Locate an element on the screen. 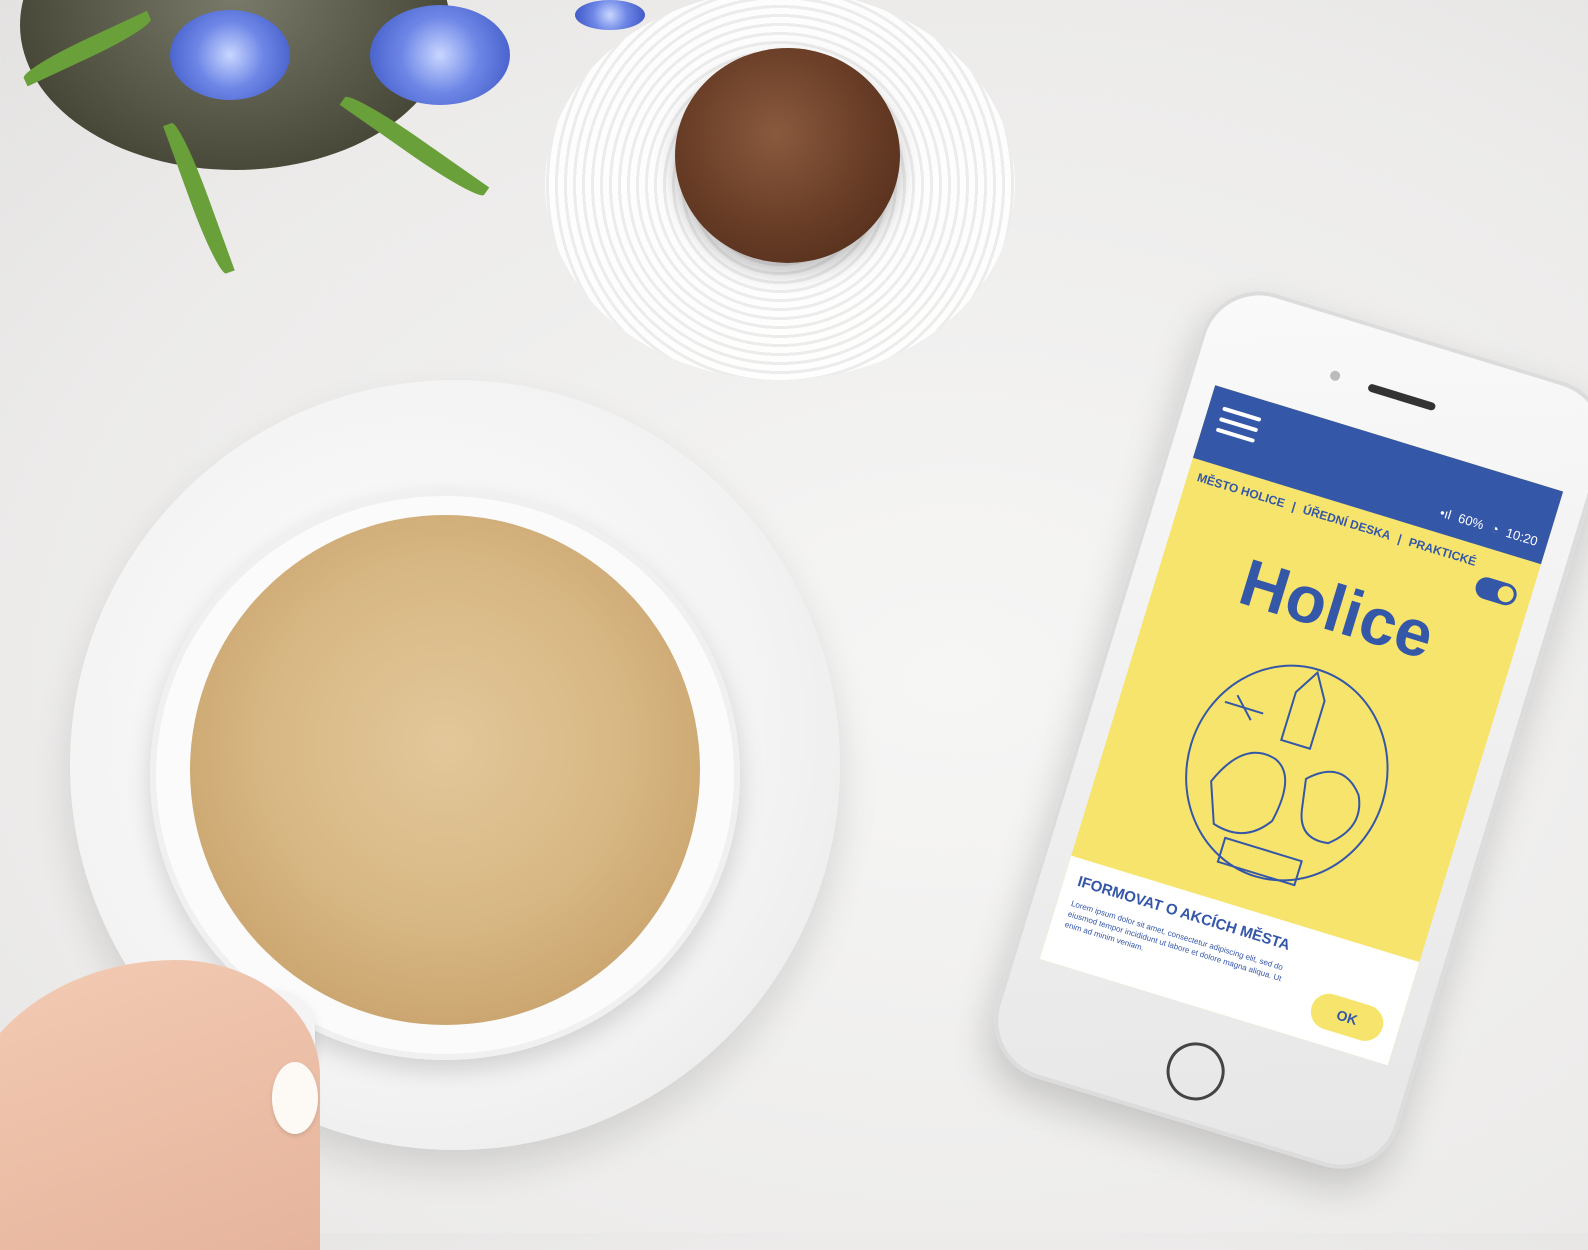 The image size is (1588, 1250). camera-icon is located at coordinates (1335, 376).